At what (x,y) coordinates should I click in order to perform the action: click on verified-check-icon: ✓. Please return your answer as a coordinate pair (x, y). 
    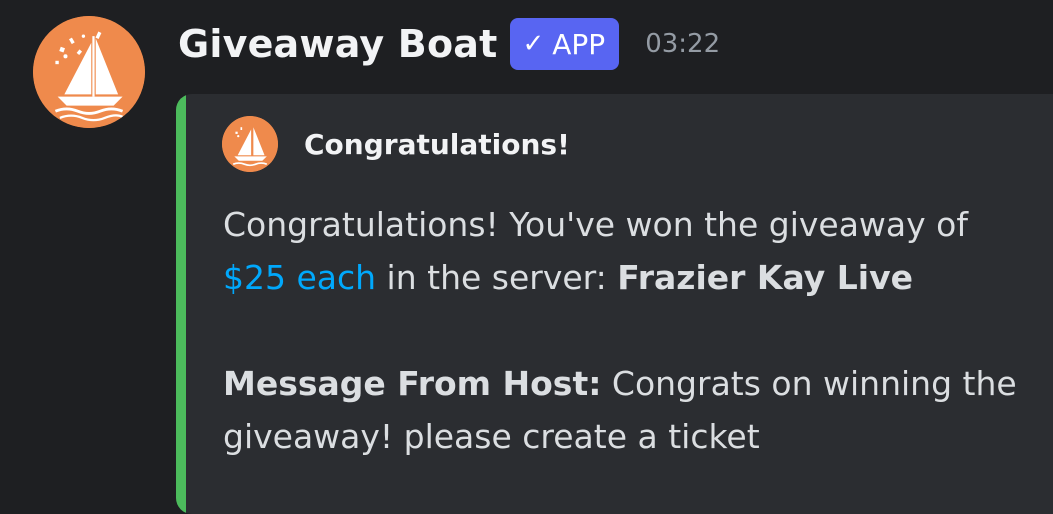
    Looking at the image, I should click on (533, 44).